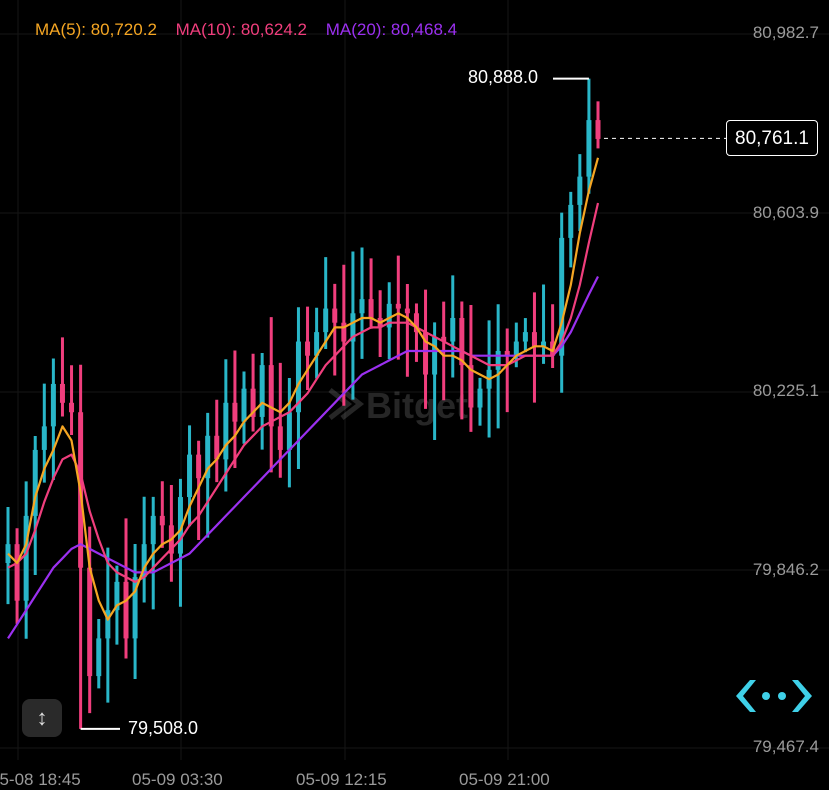 This screenshot has height=790, width=829. Describe the element at coordinates (391, 29) in the screenshot. I see `legend-ma20: MA(20): 80,468.4` at that location.